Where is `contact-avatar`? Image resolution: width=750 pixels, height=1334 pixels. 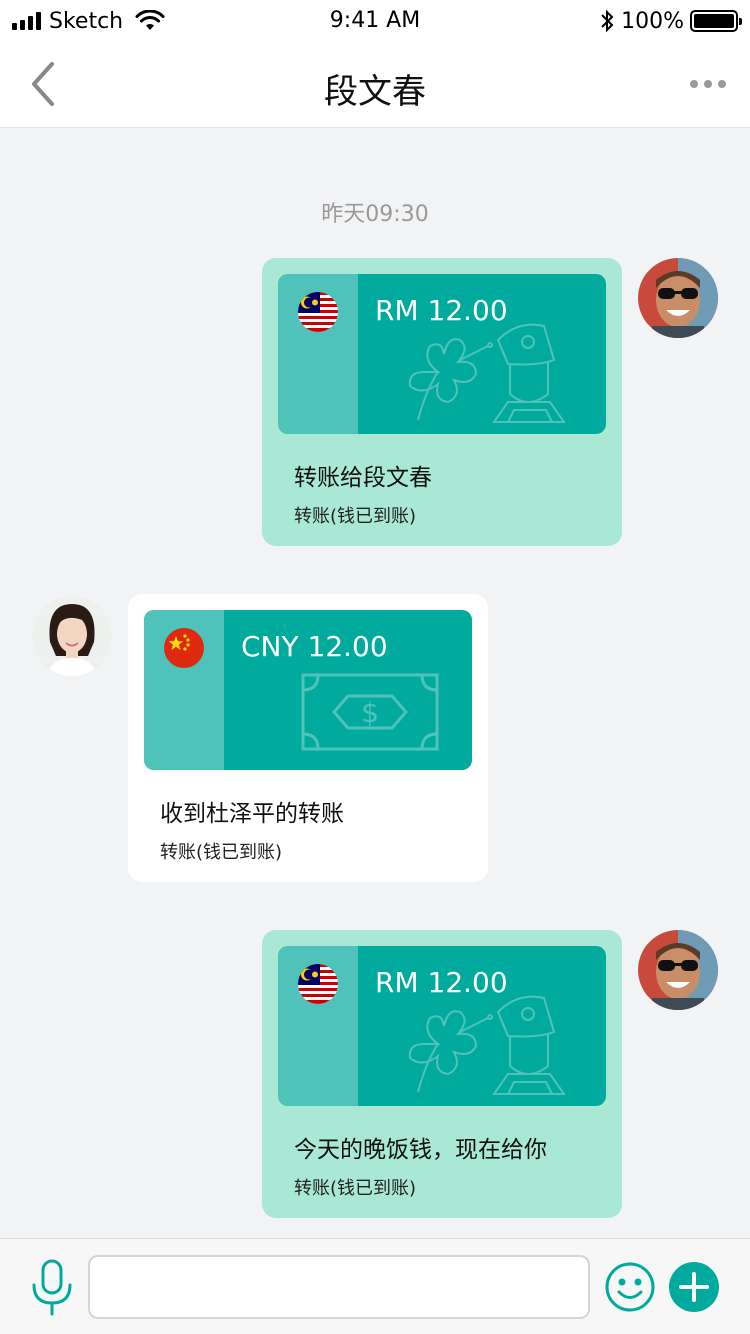 contact-avatar is located at coordinates (72, 636).